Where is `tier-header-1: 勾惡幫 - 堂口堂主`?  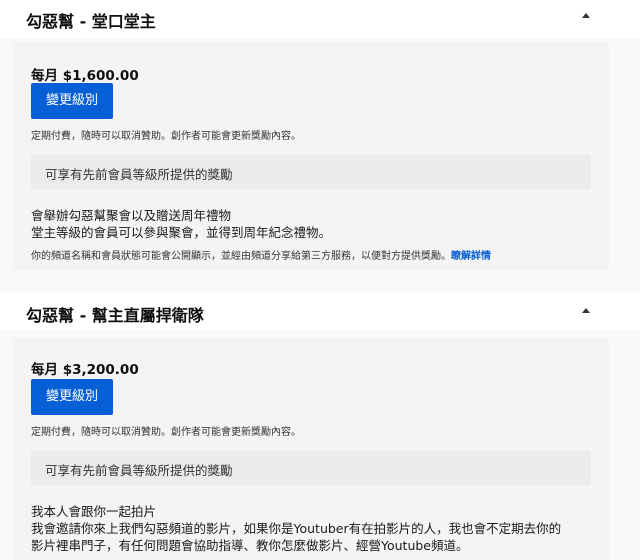
tier-header-1: 勾惡幫 - 堂口堂主 is located at coordinates (320, 19).